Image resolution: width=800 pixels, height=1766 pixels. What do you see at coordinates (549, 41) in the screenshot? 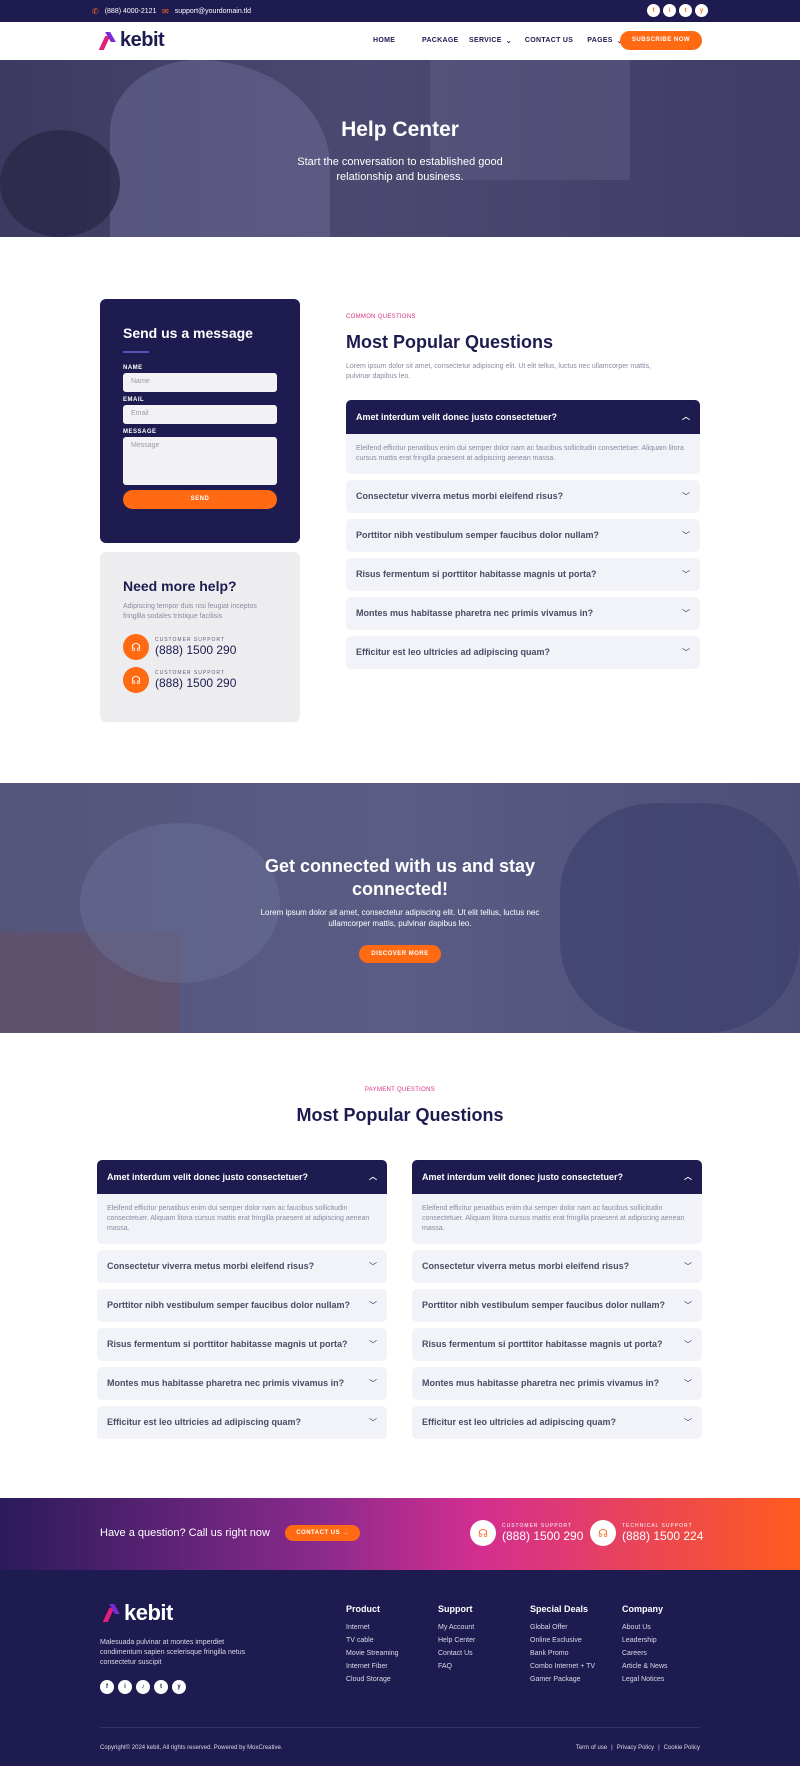
I see `nav-contact: CONTACT US` at bounding box center [549, 41].